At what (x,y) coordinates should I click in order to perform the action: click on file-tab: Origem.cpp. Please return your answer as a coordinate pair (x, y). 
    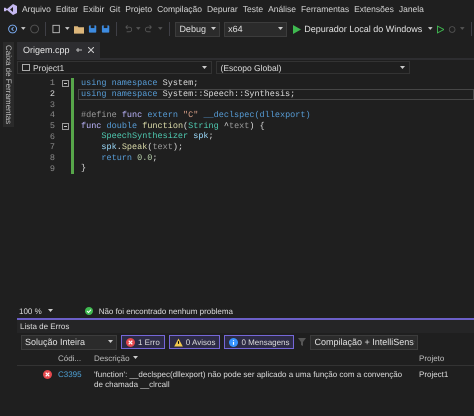
    Looking at the image, I should click on (58, 50).